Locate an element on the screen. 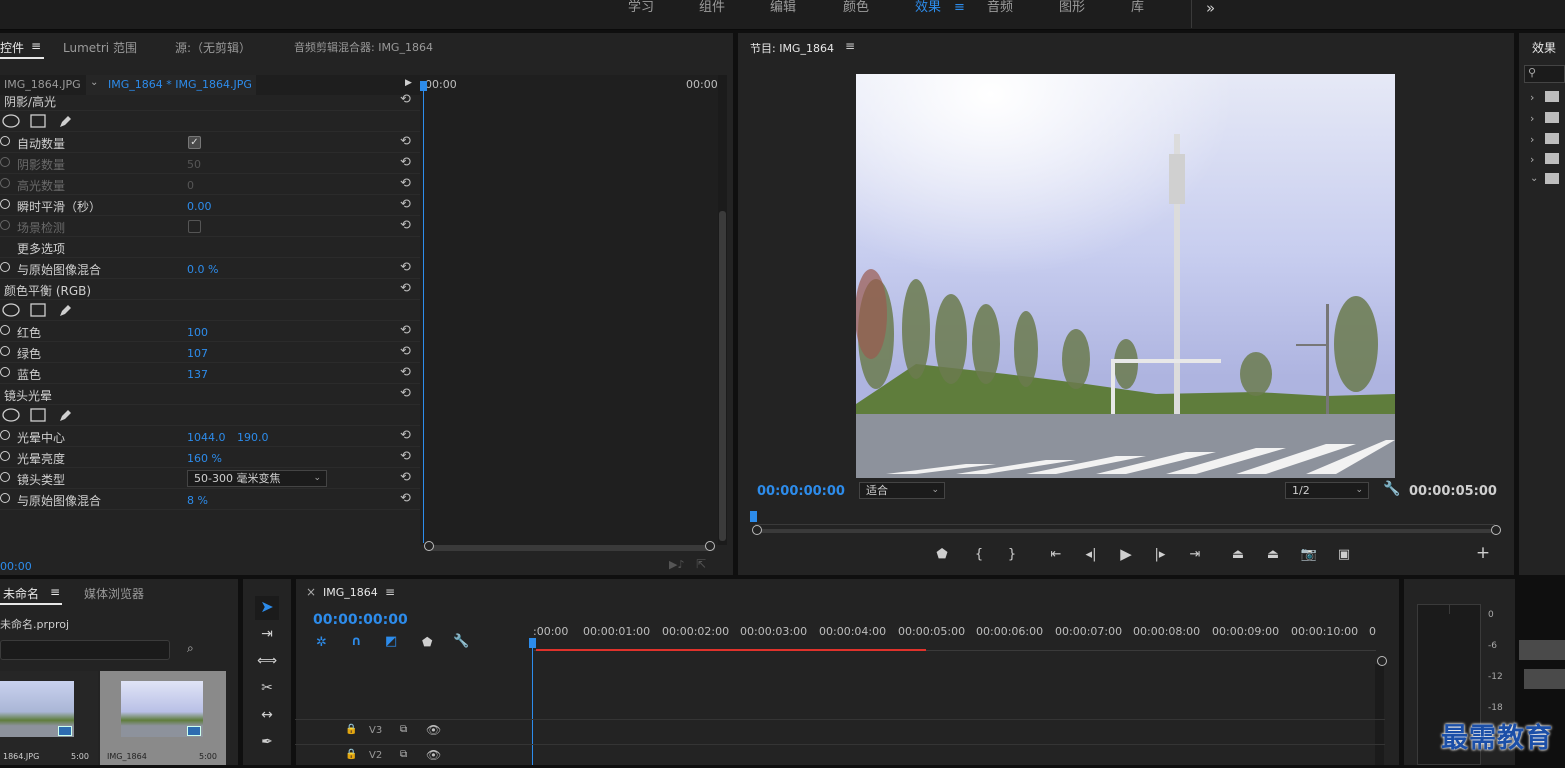 The height and width of the screenshot is (768, 1565). param-blend-original-2: 与原始图像混合 8 % ⟲ is located at coordinates (210, 499).